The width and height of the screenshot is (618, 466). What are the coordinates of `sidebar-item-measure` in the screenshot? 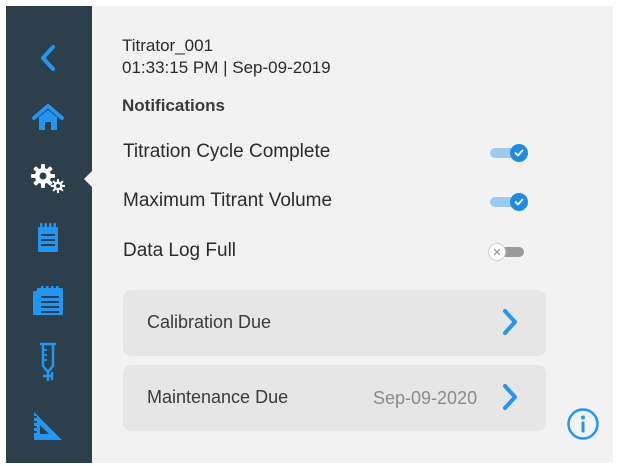 It's located at (48, 426).